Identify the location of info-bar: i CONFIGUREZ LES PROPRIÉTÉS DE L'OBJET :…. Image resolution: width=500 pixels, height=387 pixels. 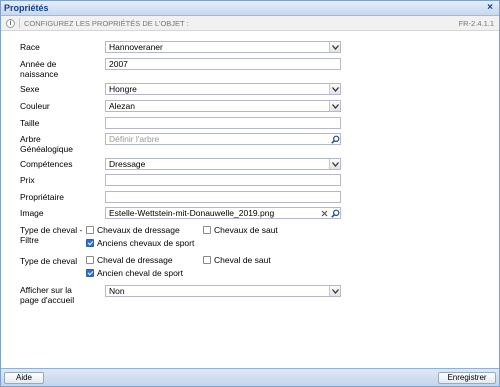
(250, 23).